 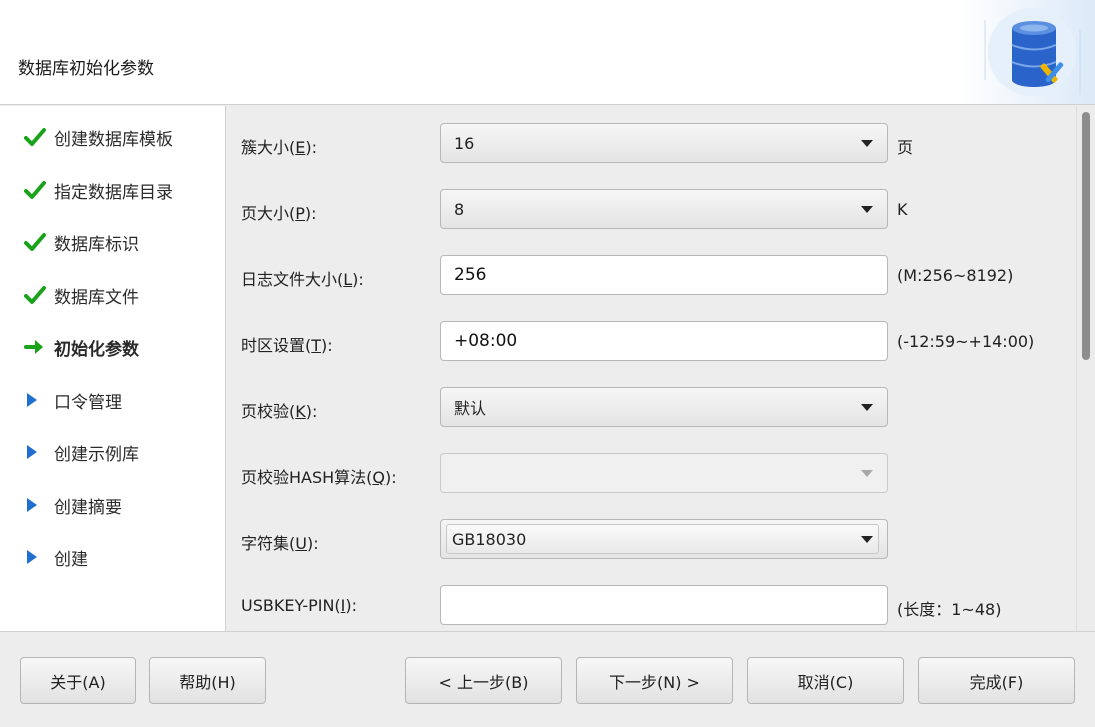 I want to click on next-button: 下一步(N) >, so click(x=654, y=680).